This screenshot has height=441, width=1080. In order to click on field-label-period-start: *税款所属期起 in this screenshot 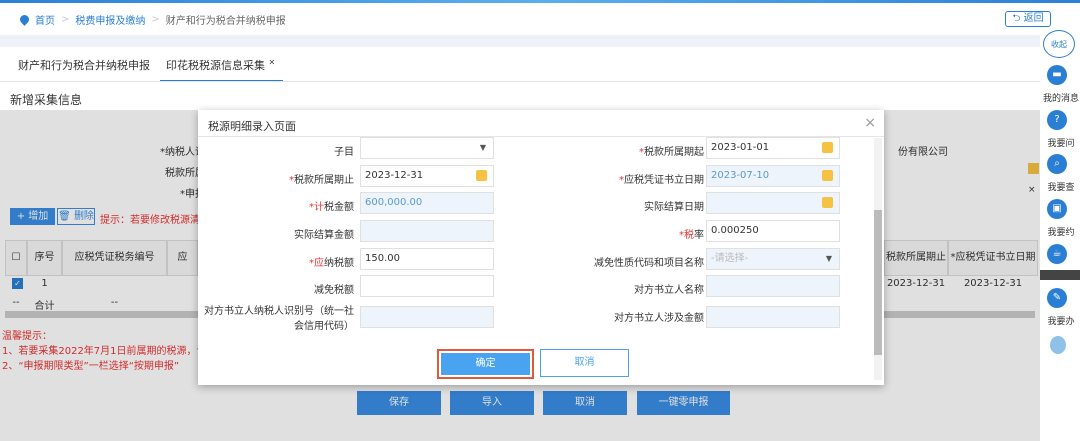, I will do `click(671, 152)`.